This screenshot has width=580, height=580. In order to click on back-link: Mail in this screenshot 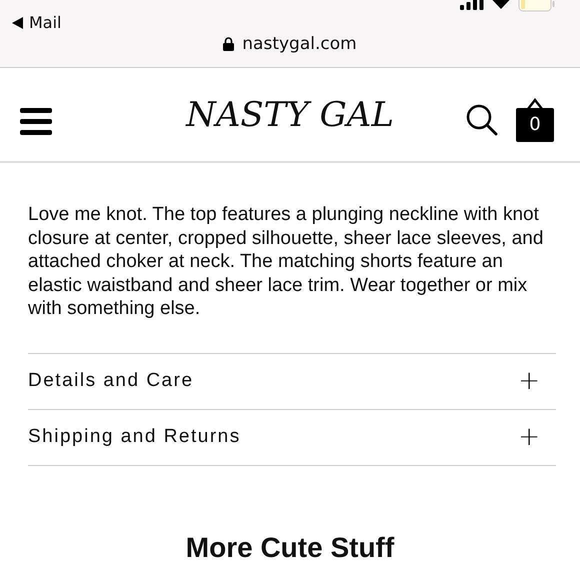, I will do `click(37, 22)`.